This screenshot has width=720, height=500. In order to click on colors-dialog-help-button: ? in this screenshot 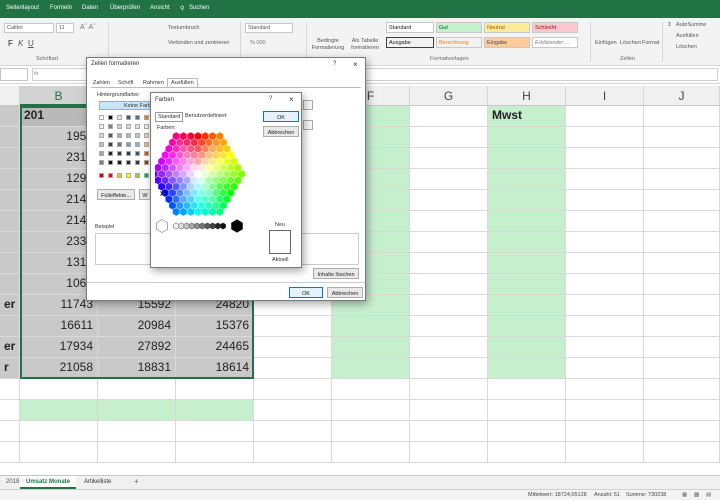, I will do `click(270, 99)`.